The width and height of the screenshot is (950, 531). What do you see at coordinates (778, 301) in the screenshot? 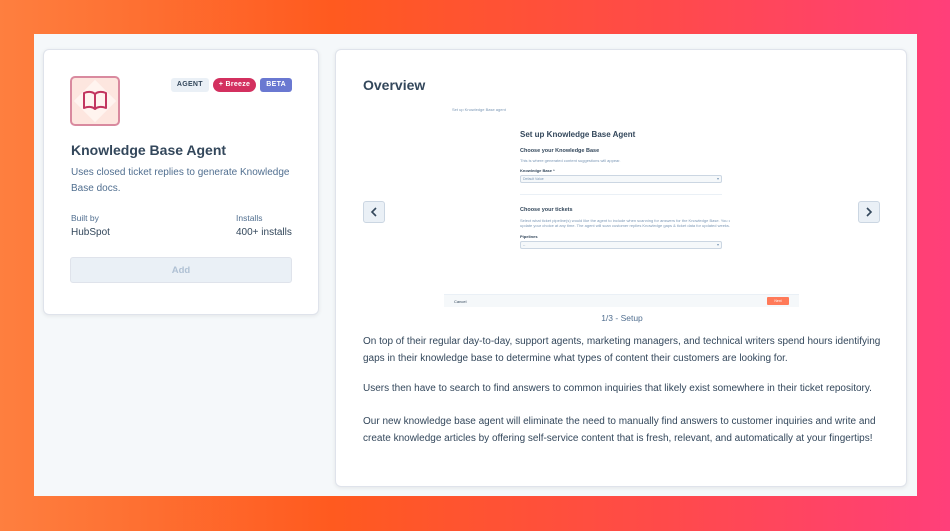
I see `preview-next-button: Next` at bounding box center [778, 301].